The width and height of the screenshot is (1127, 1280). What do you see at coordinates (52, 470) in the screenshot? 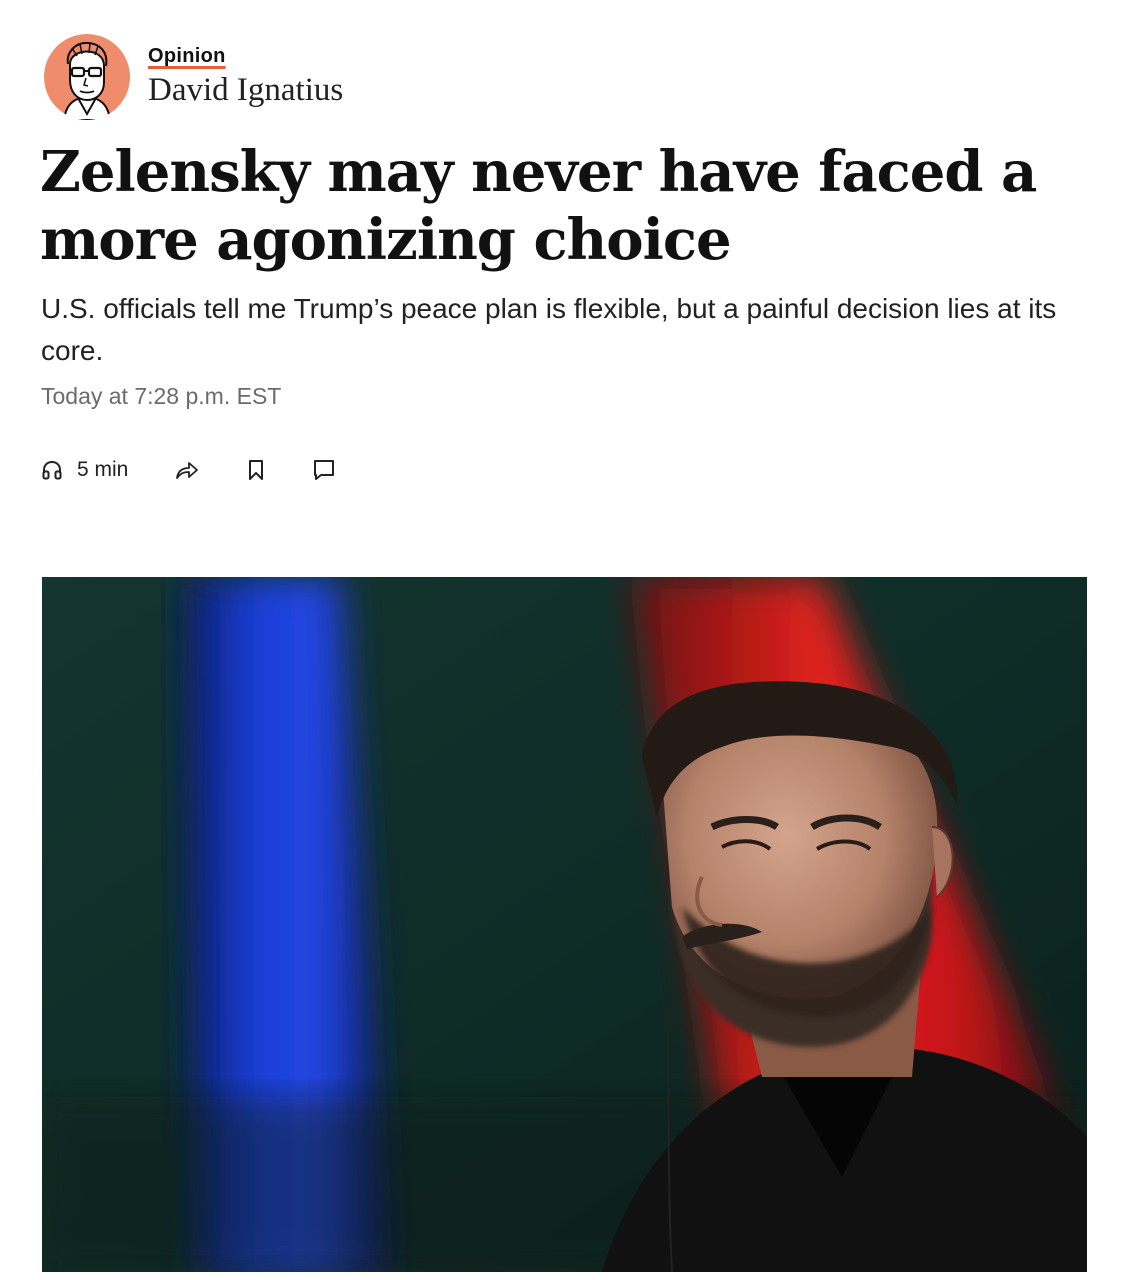
I see `headphones-icon` at bounding box center [52, 470].